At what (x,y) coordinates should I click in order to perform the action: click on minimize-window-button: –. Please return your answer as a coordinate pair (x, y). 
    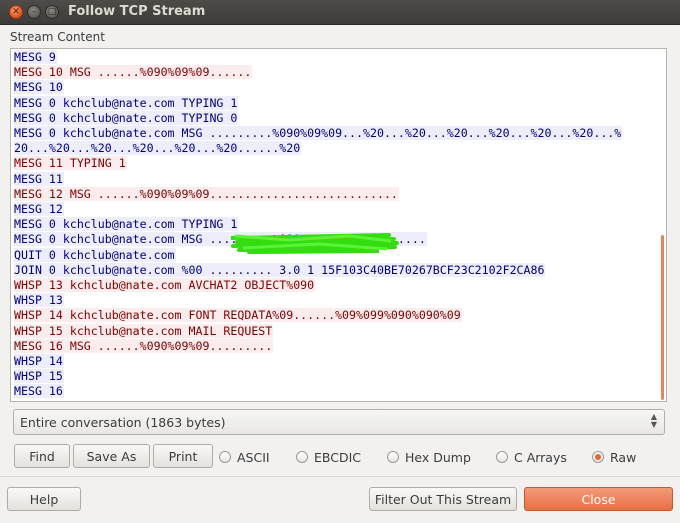
    Looking at the image, I should click on (34, 12).